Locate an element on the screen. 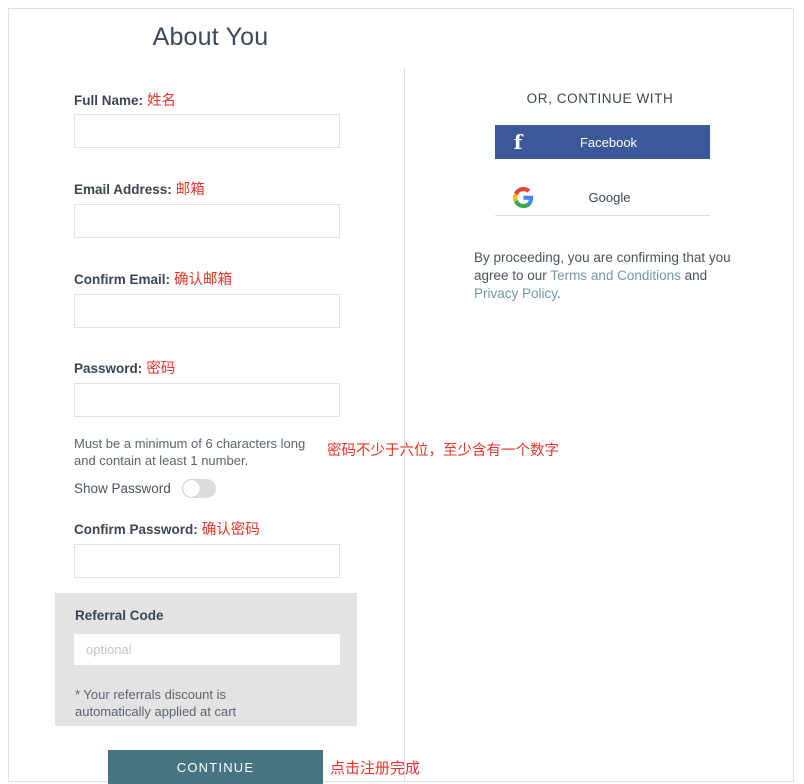 The image size is (804, 784). password-input is located at coordinates (207, 400).